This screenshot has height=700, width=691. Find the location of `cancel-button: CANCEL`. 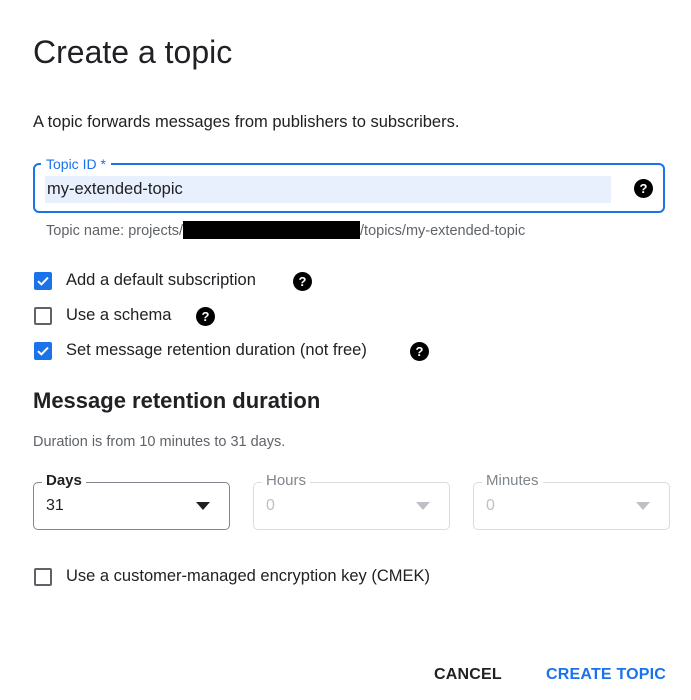

cancel-button: CANCEL is located at coordinates (468, 675).